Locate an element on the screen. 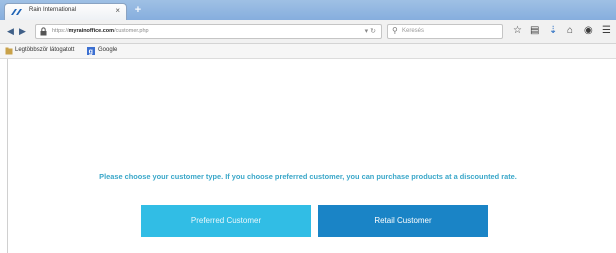 This screenshot has height=253, width=616. rain-logo-icon is located at coordinates (16, 12).